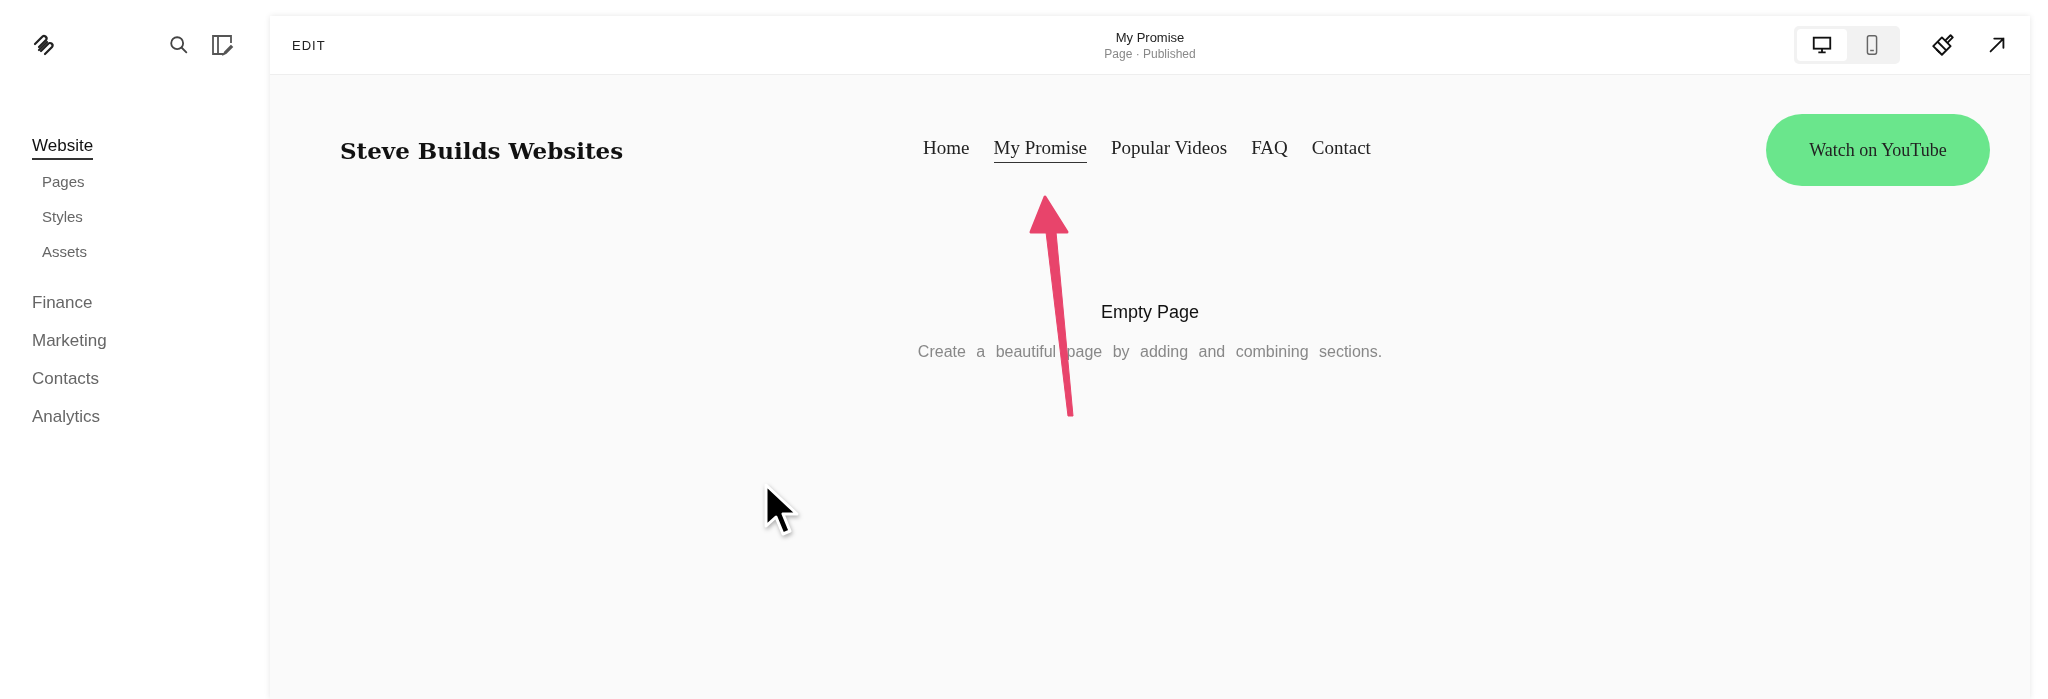  I want to click on sidebar-item: Analytics, so click(66, 417).